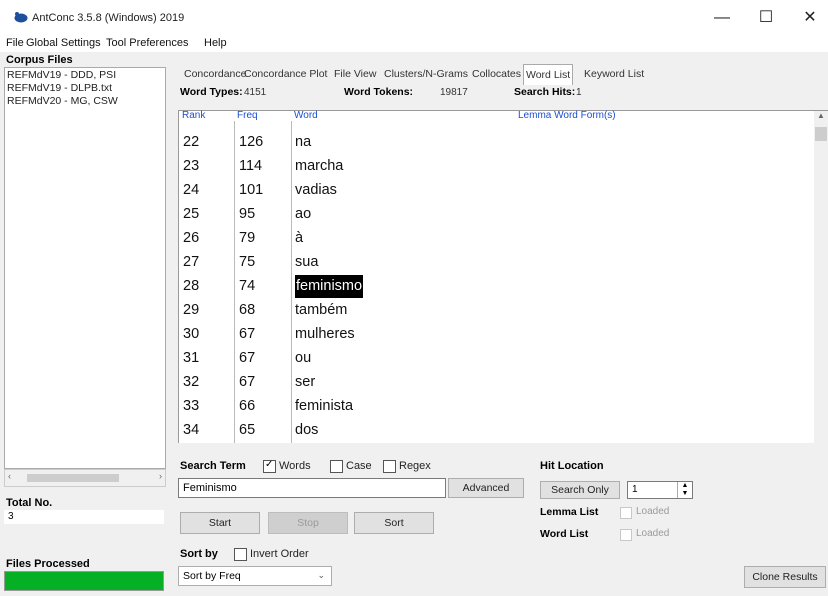  What do you see at coordinates (295, 466) in the screenshot?
I see `words-checkbox-label: Words` at bounding box center [295, 466].